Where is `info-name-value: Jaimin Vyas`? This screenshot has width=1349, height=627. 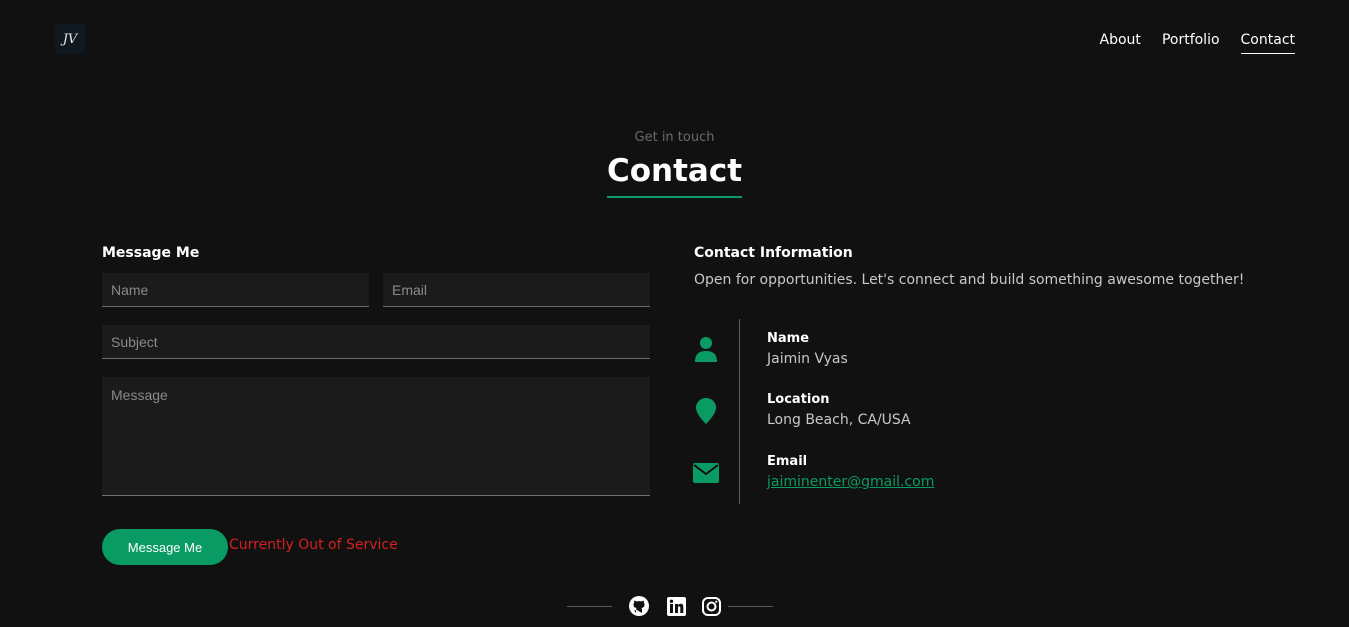 info-name-value: Jaimin Vyas is located at coordinates (807, 359).